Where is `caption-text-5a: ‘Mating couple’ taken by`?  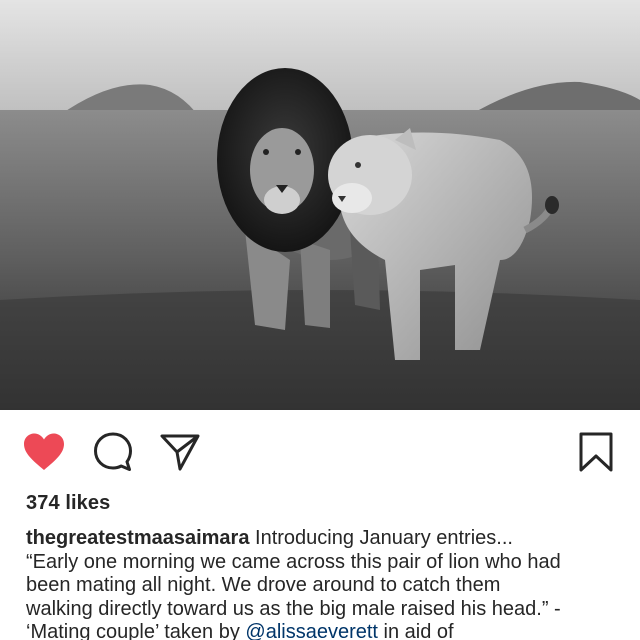
caption-text-5a: ‘Mating couple’ taken by is located at coordinates (136, 630).